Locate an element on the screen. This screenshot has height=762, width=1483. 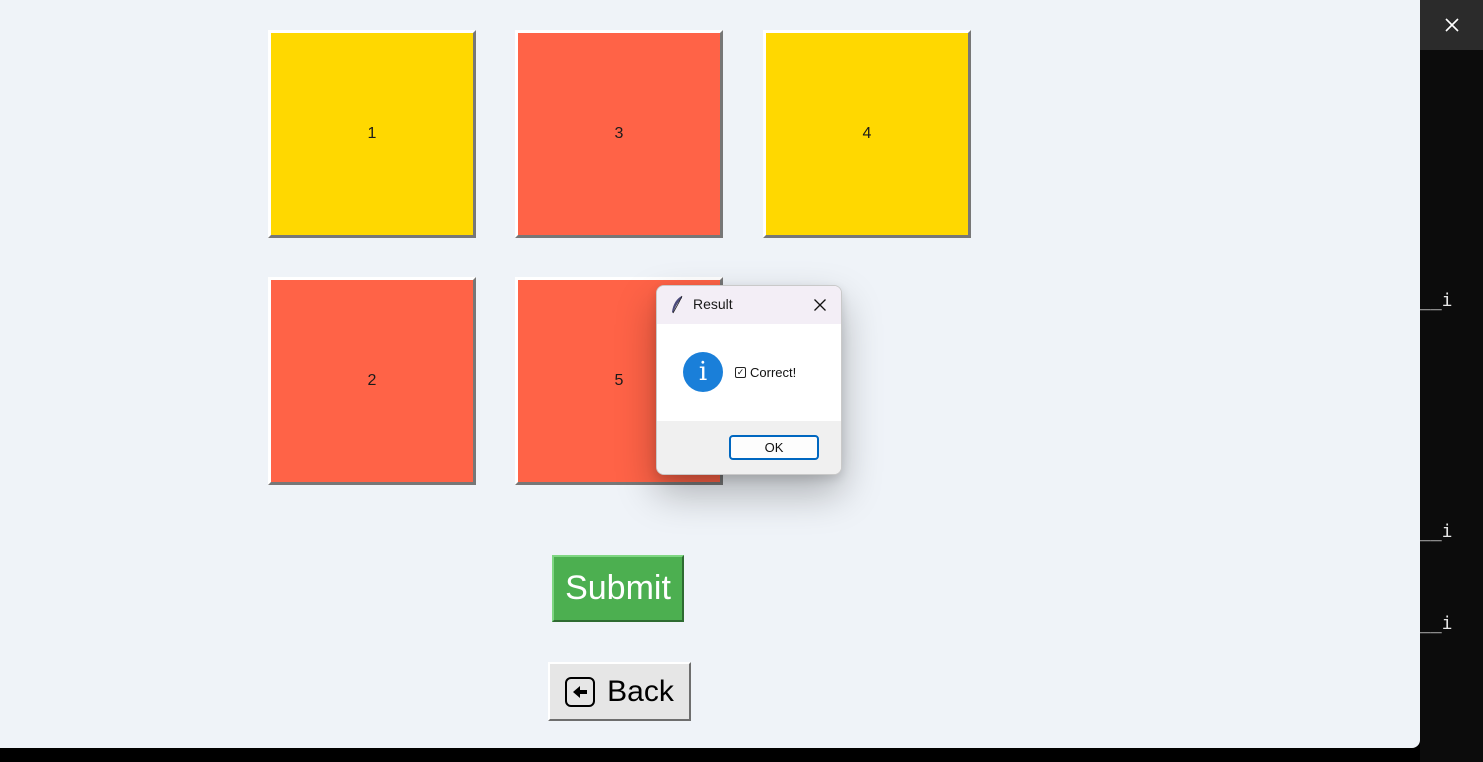
tile-label: 3 is located at coordinates (619, 133).